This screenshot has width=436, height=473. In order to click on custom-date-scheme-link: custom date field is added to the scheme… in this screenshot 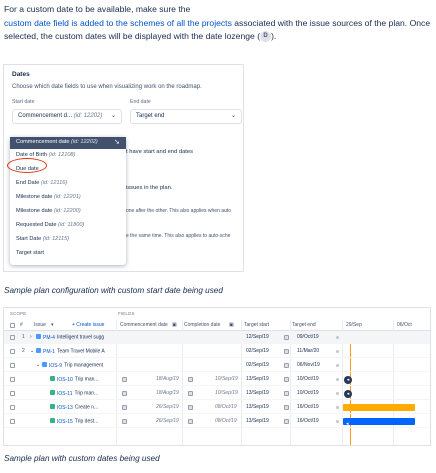, I will do `click(118, 23)`.